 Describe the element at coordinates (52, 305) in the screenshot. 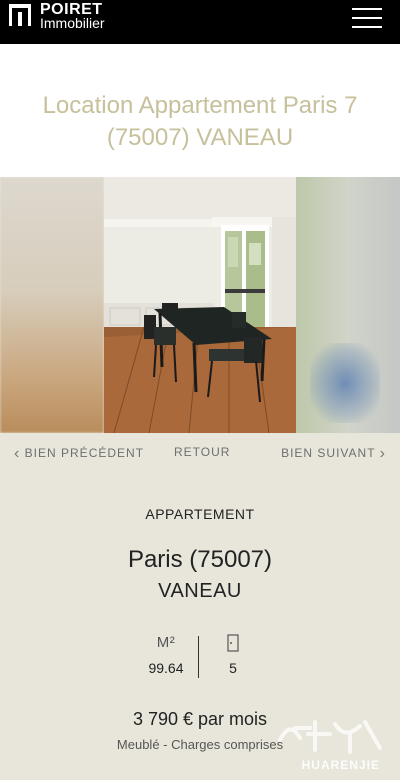

I see `gallery-prev-preview` at that location.